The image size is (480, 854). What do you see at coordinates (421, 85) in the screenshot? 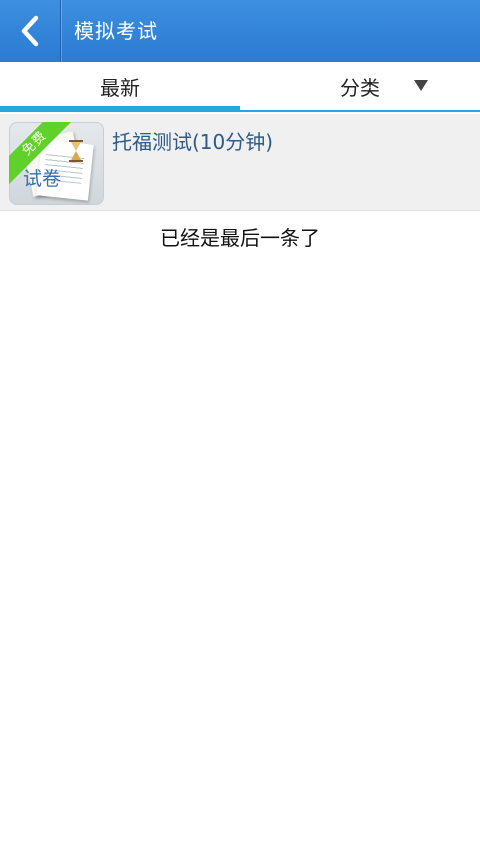
I see `triangle-down-icon` at bounding box center [421, 85].